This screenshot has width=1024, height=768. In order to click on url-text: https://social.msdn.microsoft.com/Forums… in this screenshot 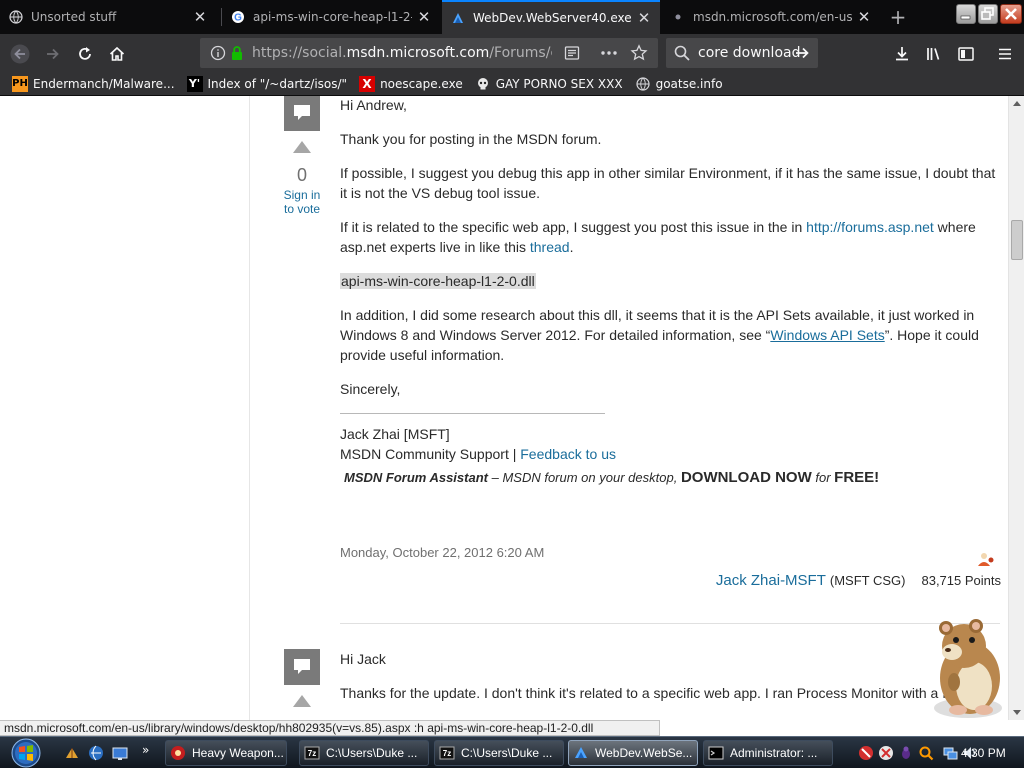, I will do `click(402, 53)`.